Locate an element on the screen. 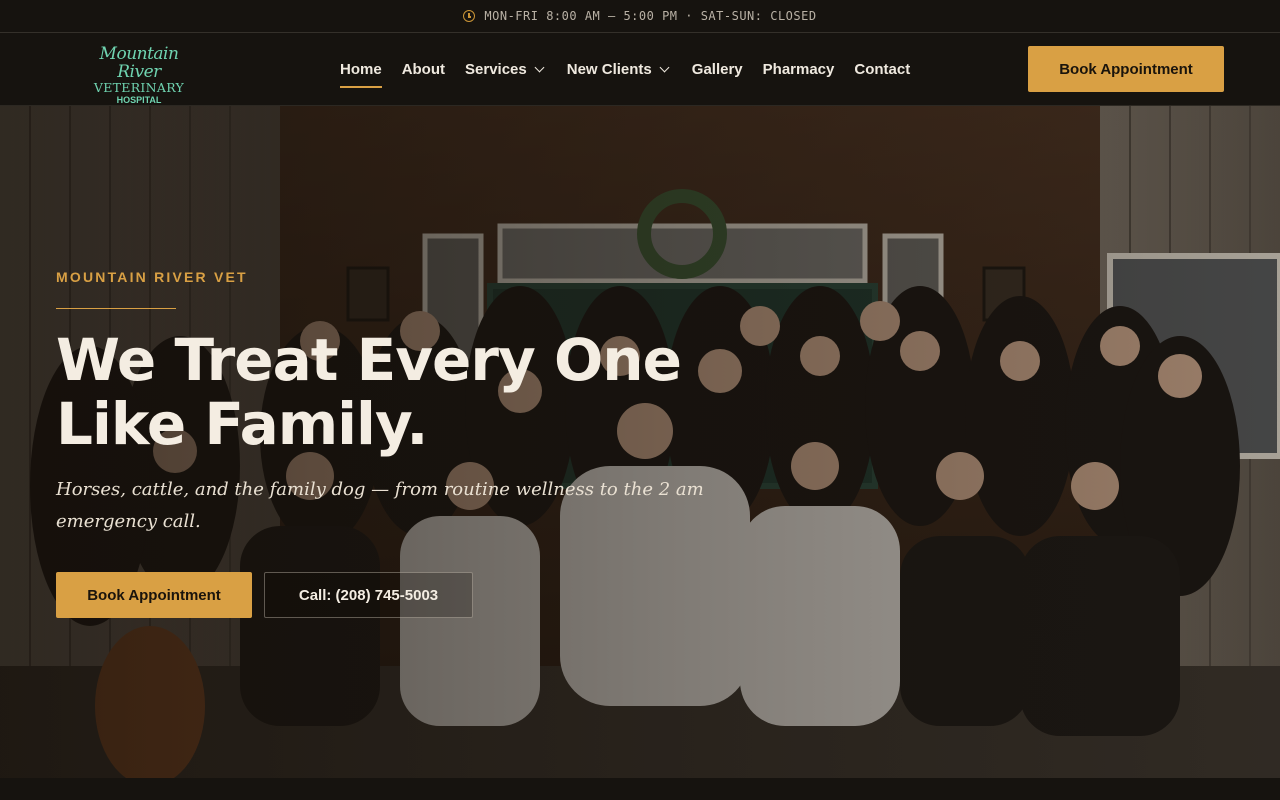 Image resolution: width=1280 pixels, height=800 pixels. nav-about: About is located at coordinates (423, 70).